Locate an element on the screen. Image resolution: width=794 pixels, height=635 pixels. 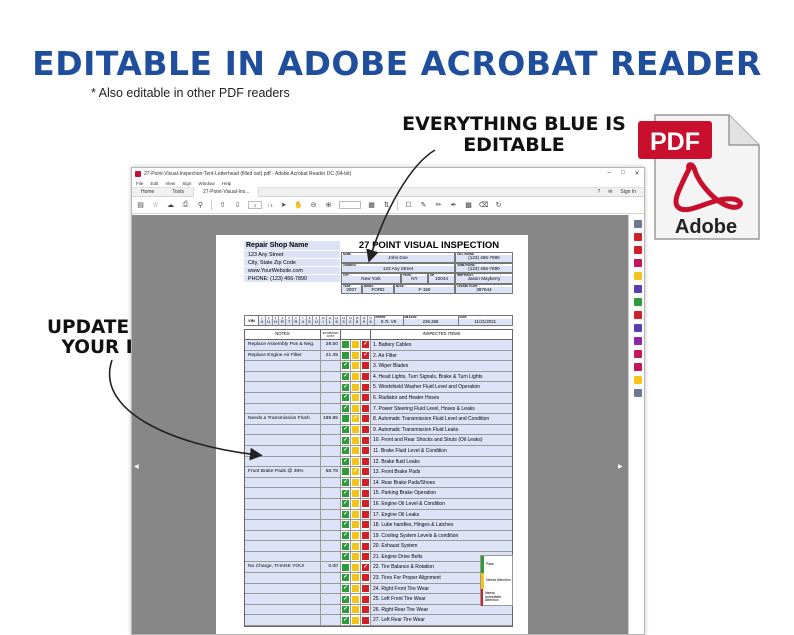
shop-name-field: Repair Shop Name is located at coordinates (292, 245).